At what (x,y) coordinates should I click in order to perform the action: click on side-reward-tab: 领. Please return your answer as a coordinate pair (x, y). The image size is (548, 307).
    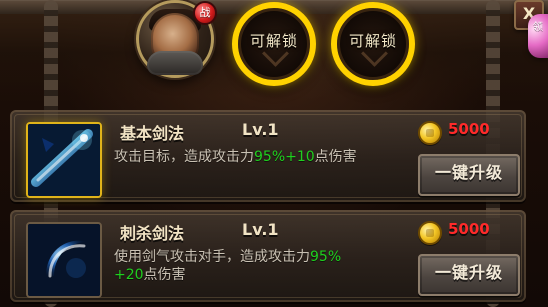
    Looking at the image, I should click on (538, 36).